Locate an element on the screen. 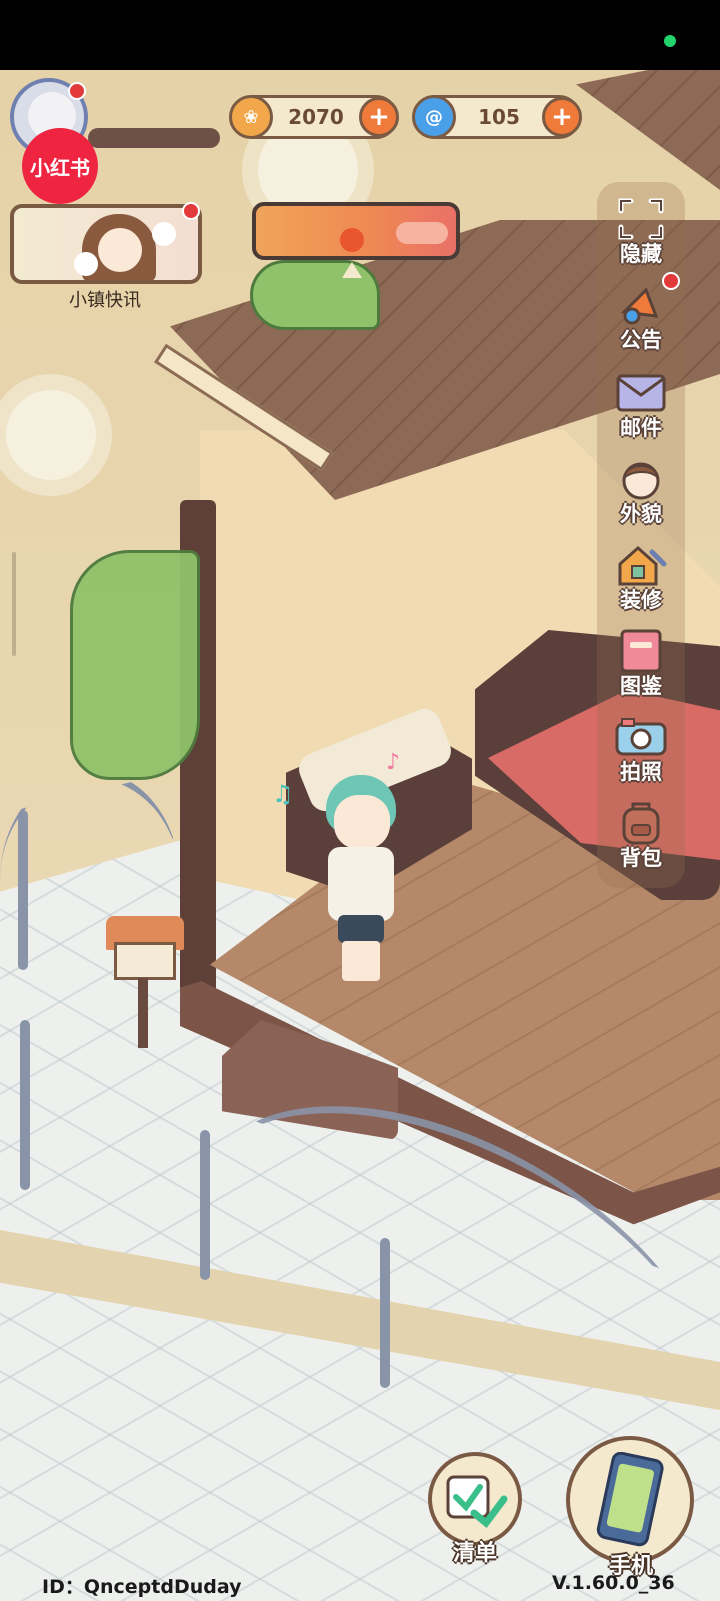  town-news-label: 小镇快讯 is located at coordinates (105, 300).